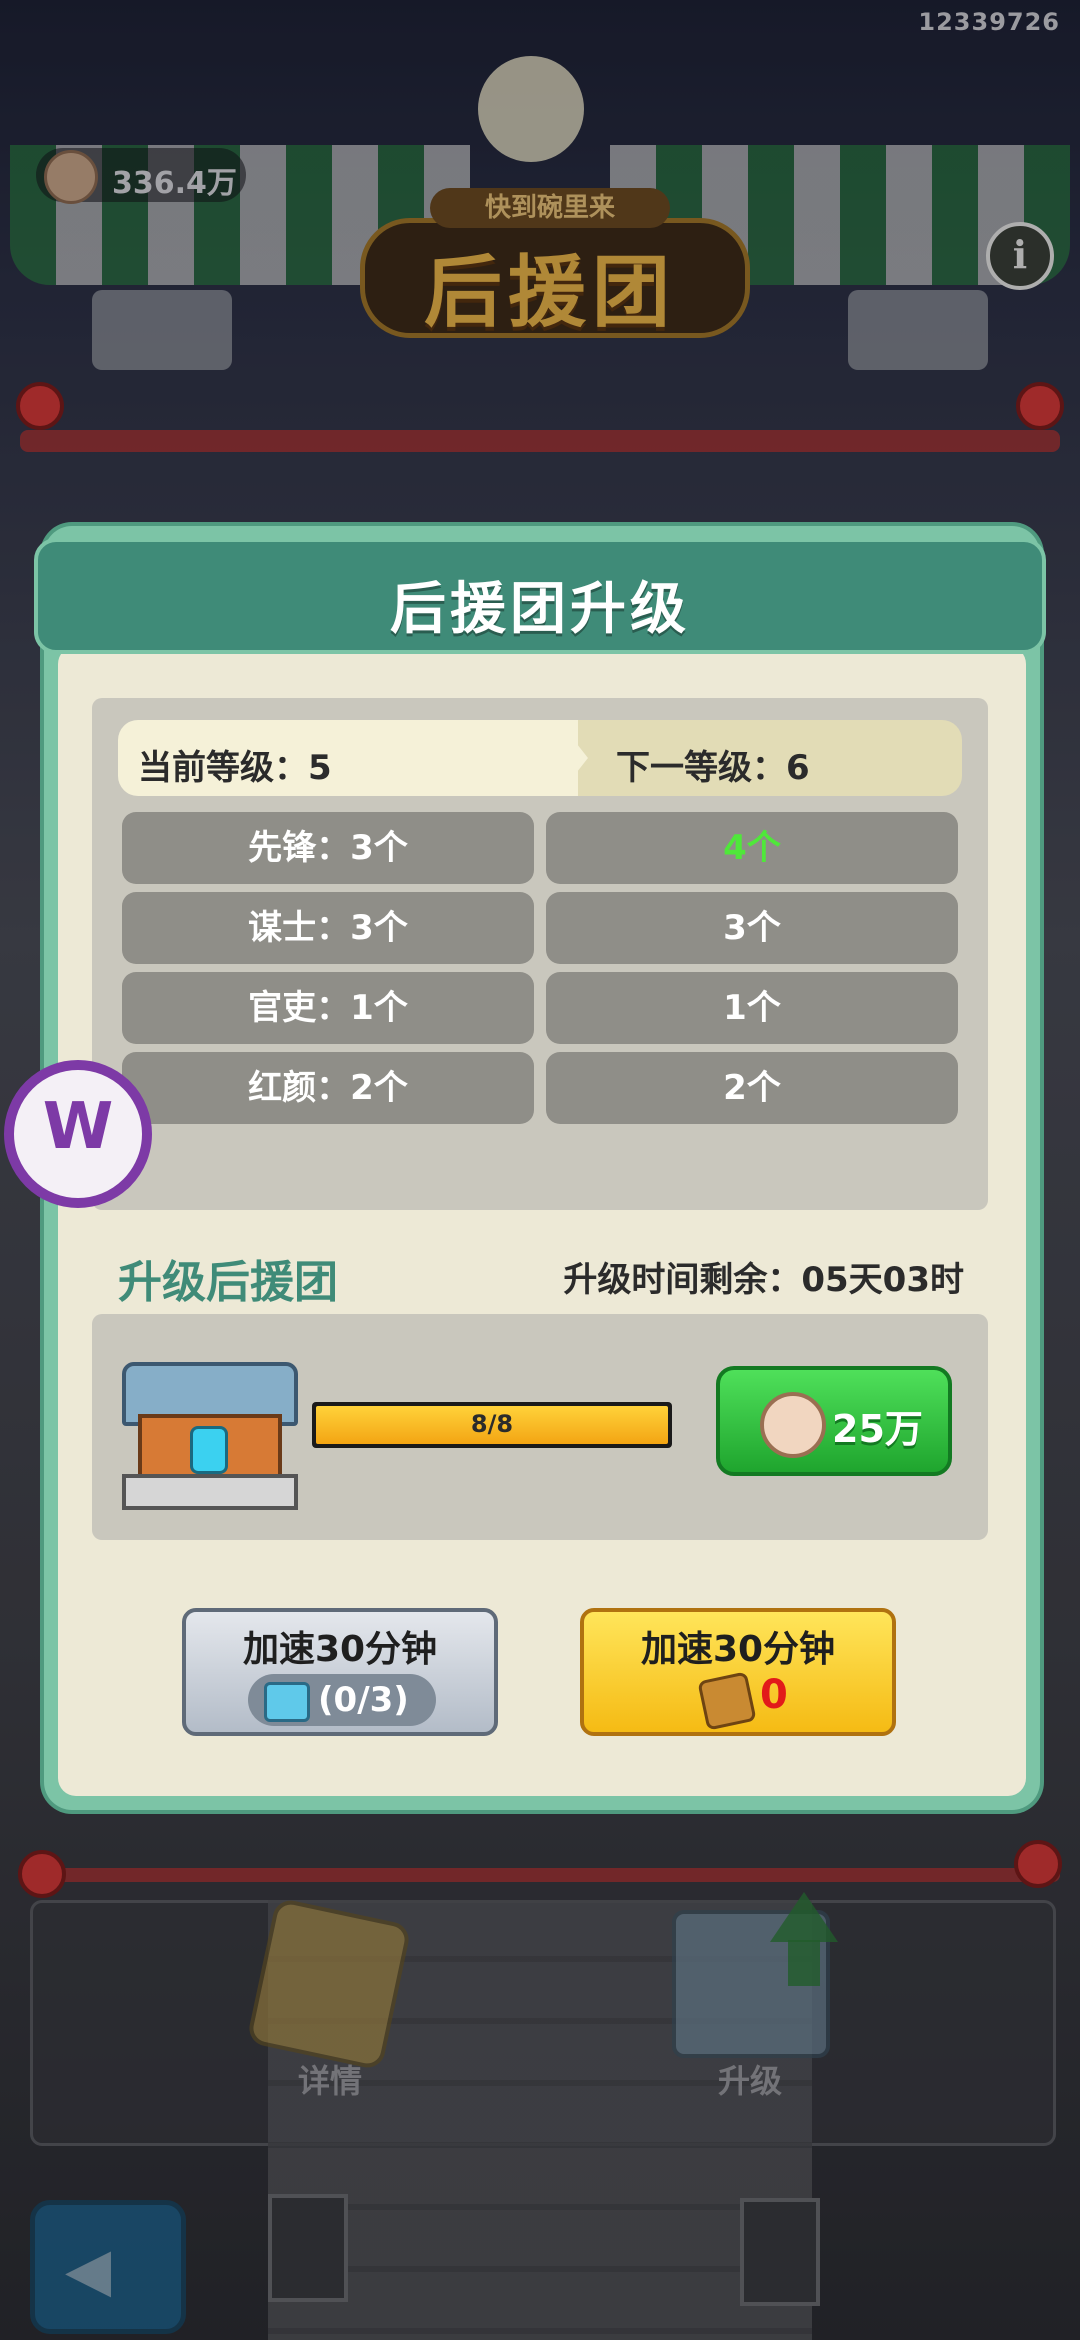 The height and width of the screenshot is (2340, 1080). I want to click on stat-current: 先锋：3个, so click(328, 848).